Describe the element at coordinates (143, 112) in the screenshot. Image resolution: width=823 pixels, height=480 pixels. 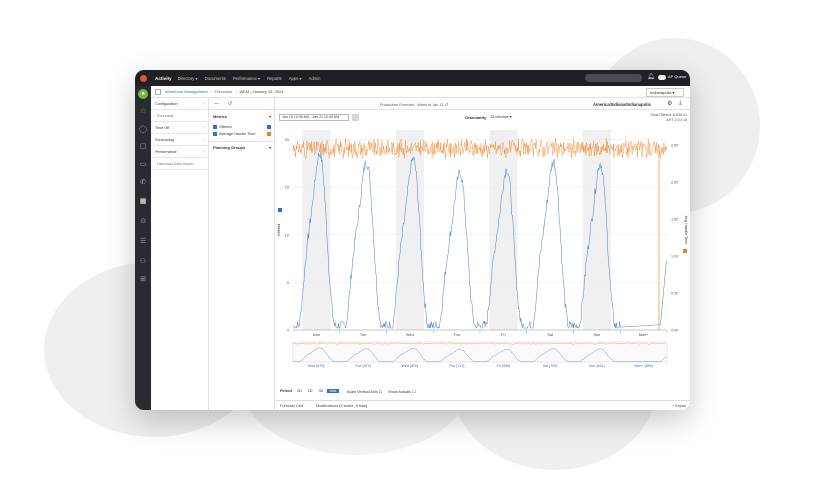
I see `star-icon: ☆` at that location.